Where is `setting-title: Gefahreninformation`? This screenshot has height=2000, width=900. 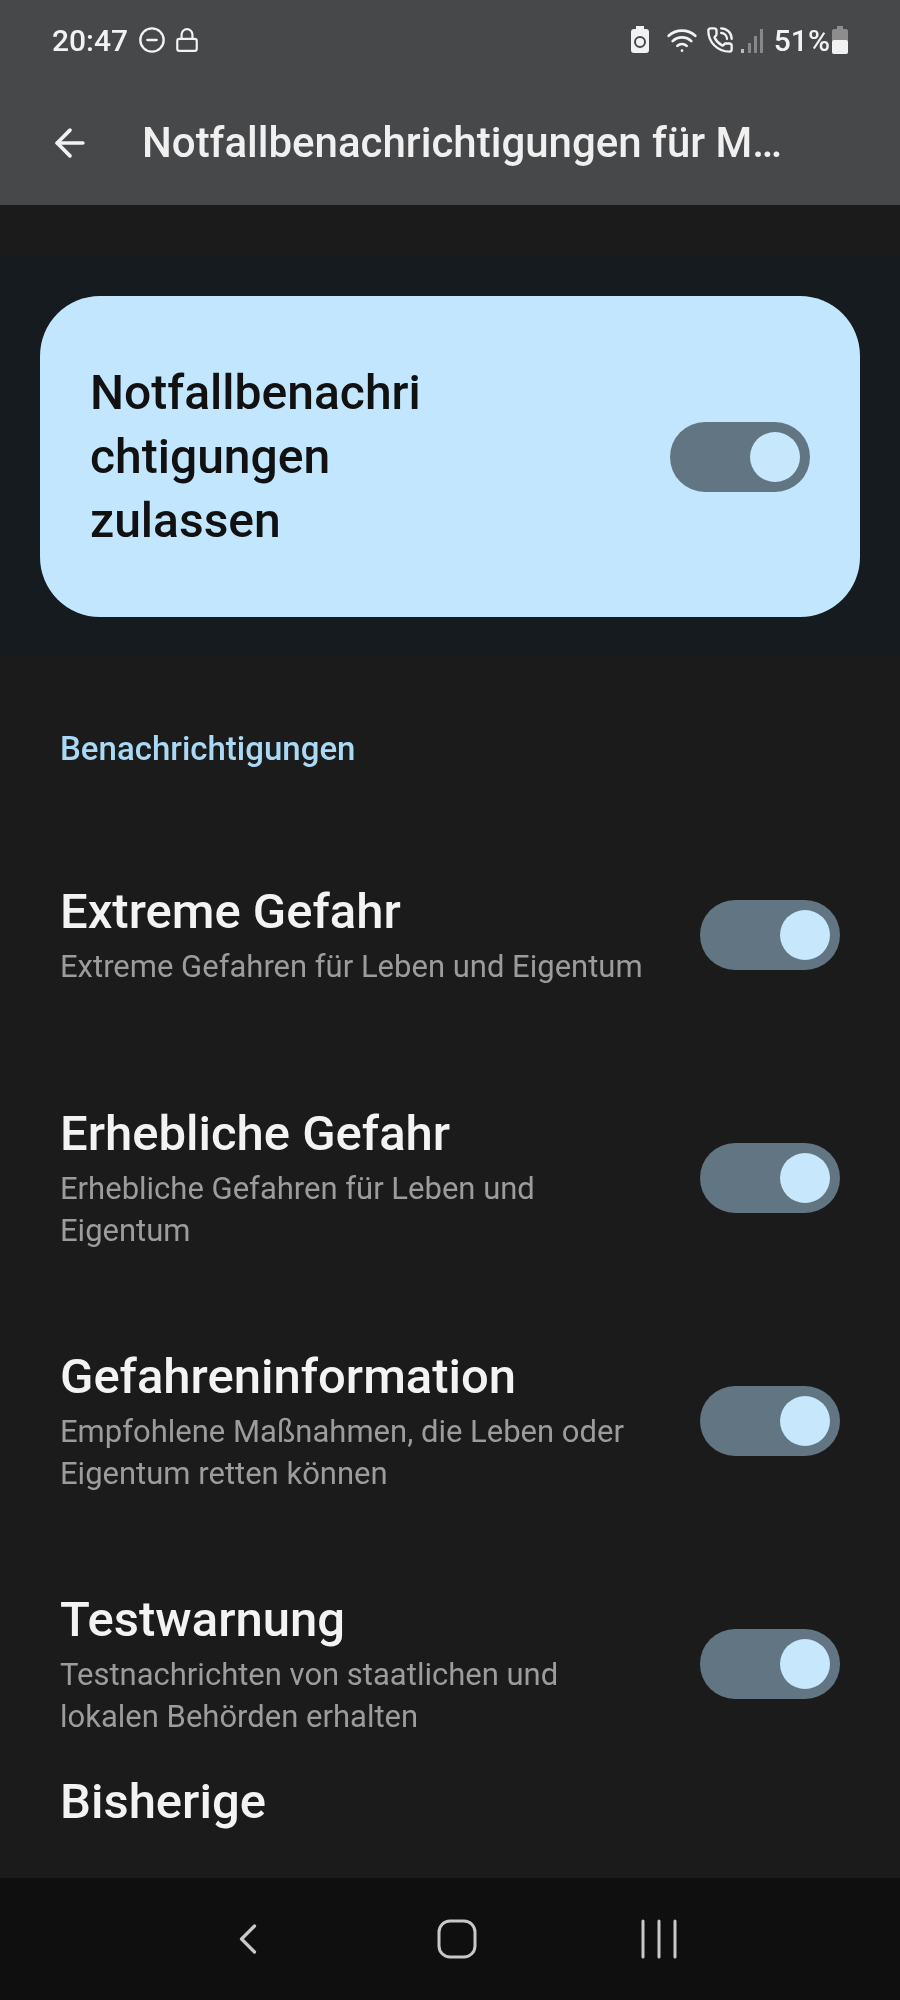
setting-title: Gefahreninformation is located at coordinates (289, 1377).